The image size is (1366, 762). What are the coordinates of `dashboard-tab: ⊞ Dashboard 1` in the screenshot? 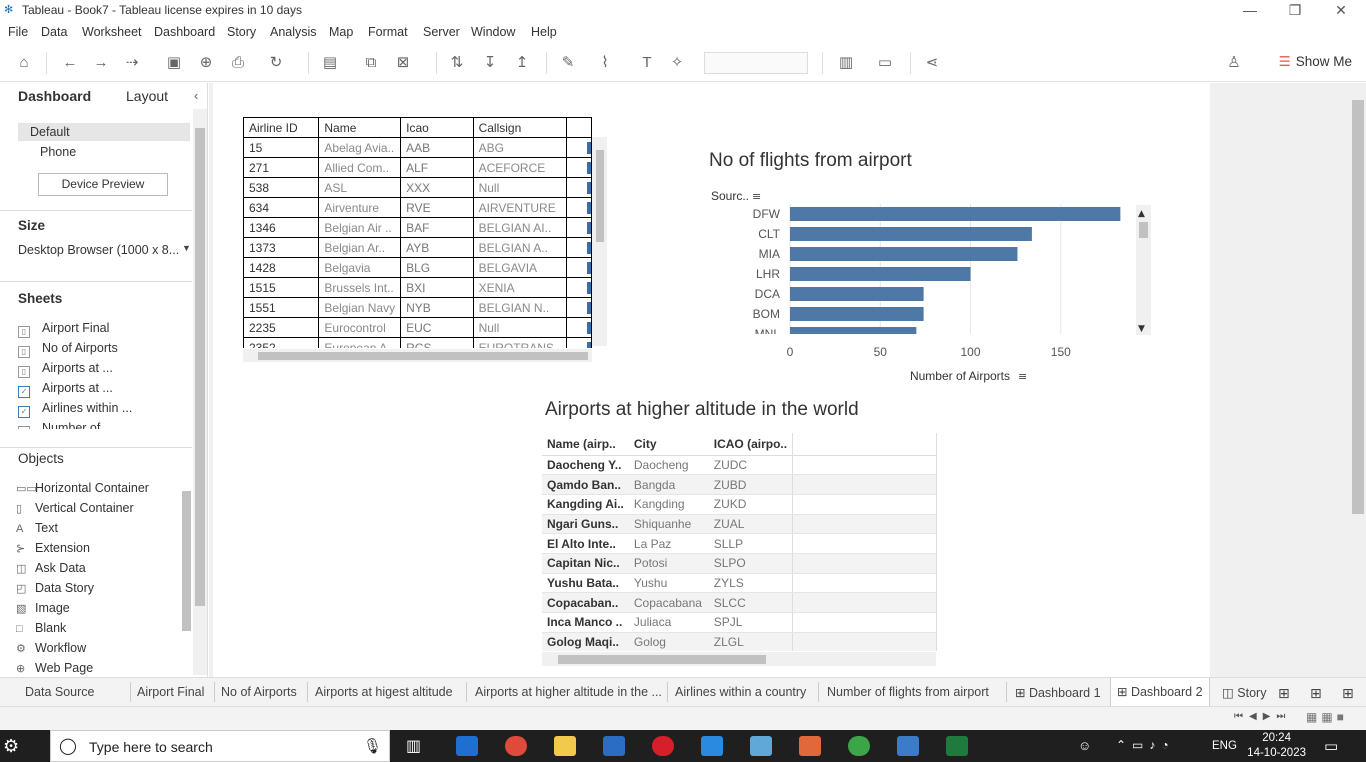 It's located at (1058, 692).